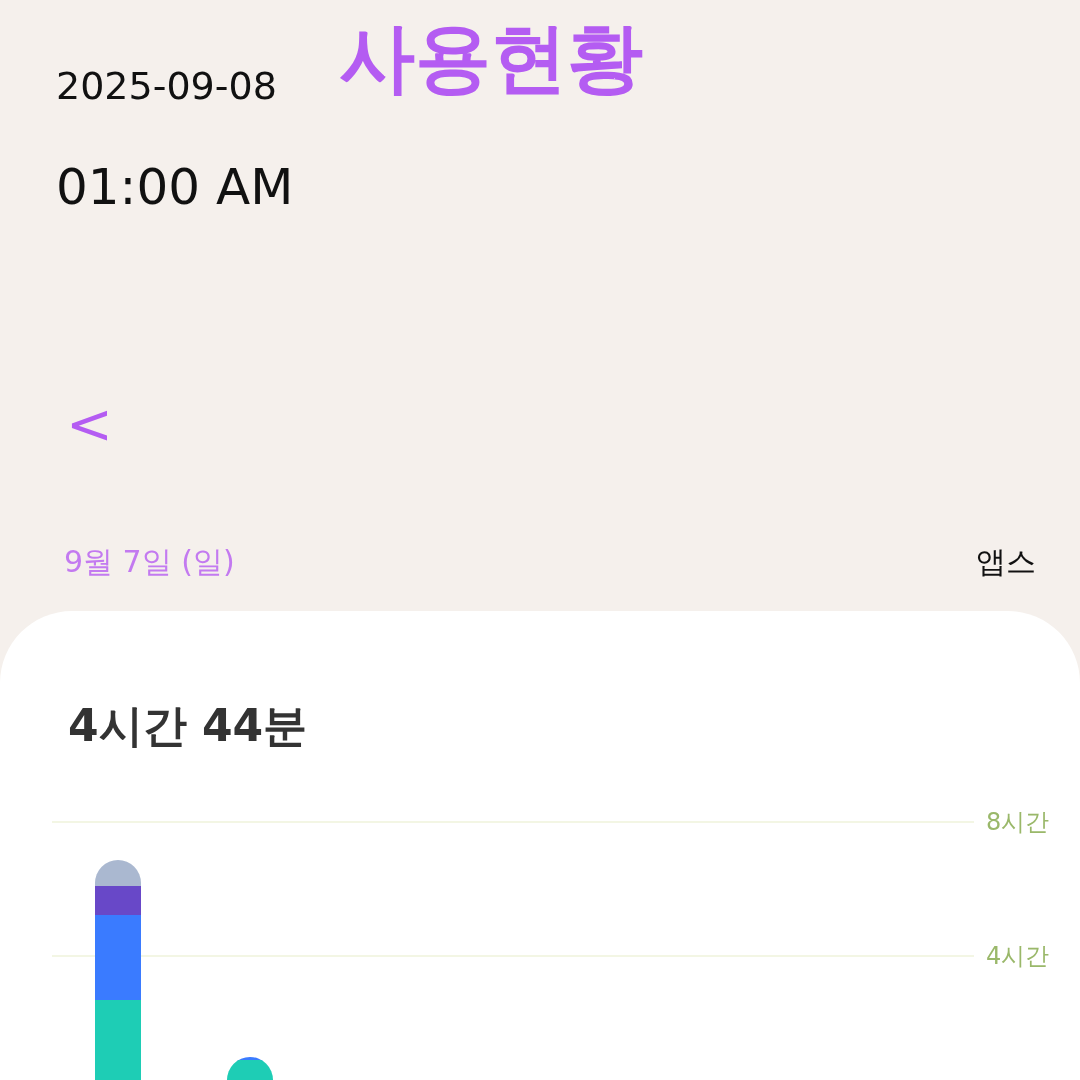 This screenshot has height=1080, width=1080. I want to click on time-text: 01:00 AM, so click(175, 187).